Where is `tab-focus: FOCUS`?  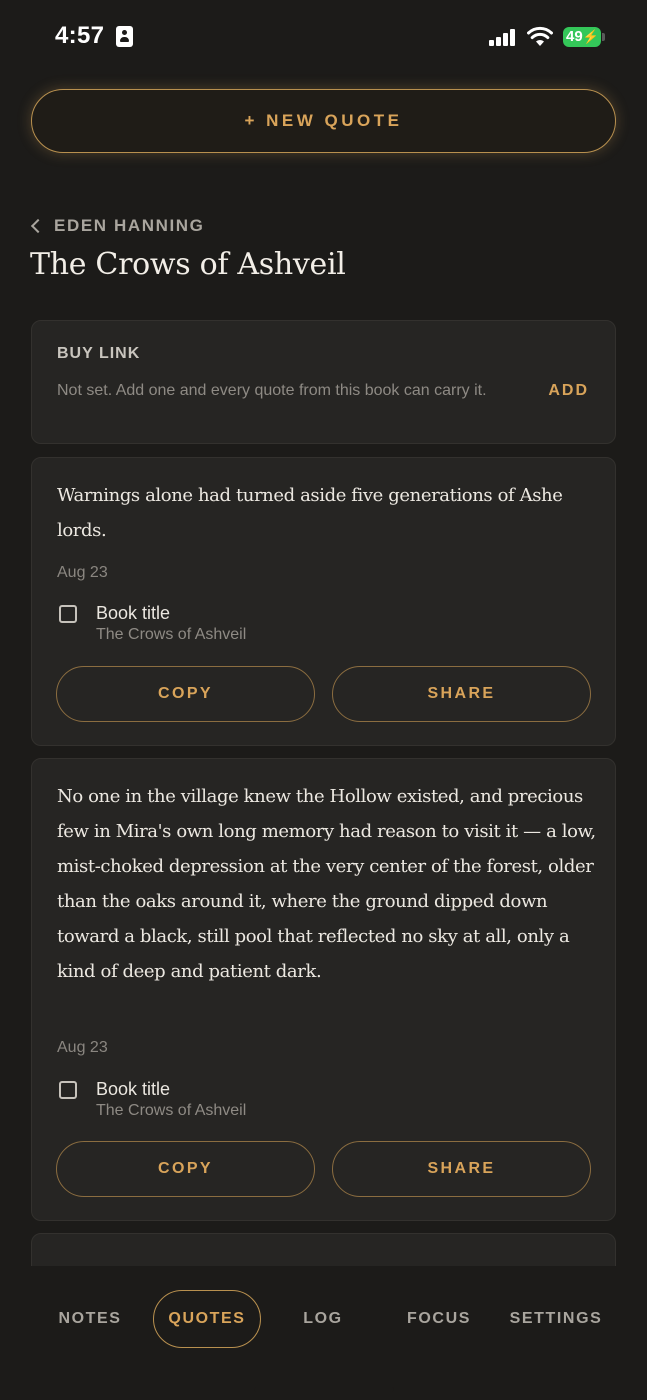 tab-focus: FOCUS is located at coordinates (439, 1319).